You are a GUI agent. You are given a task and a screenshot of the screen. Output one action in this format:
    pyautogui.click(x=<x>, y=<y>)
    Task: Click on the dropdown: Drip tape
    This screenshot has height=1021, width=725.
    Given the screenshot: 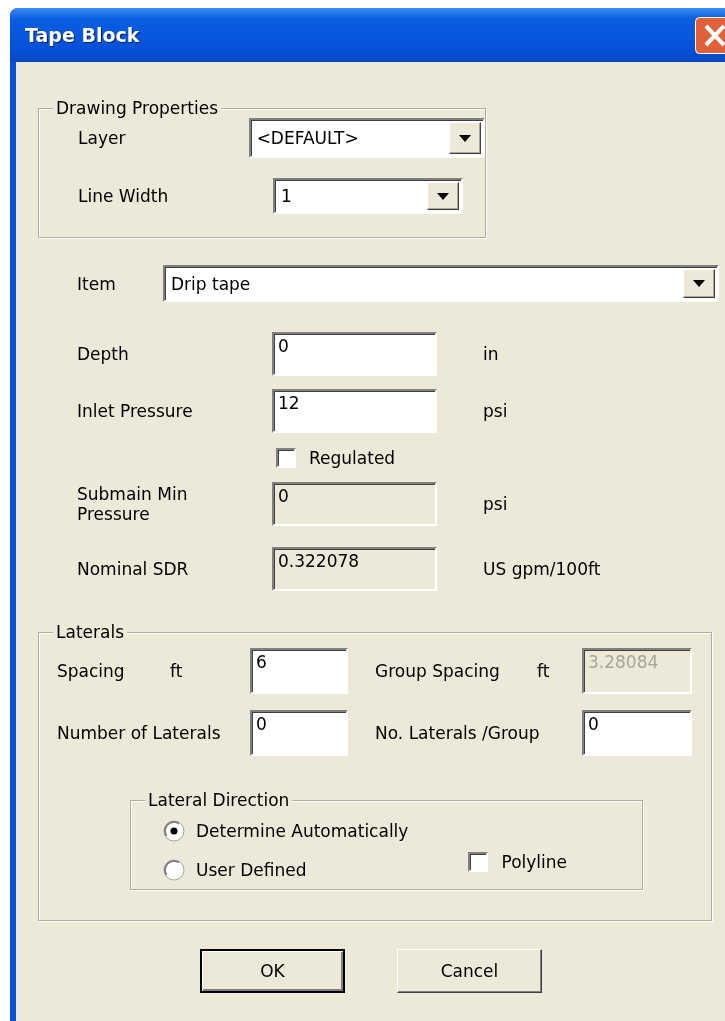 What is the action you would take?
    pyautogui.click(x=441, y=283)
    